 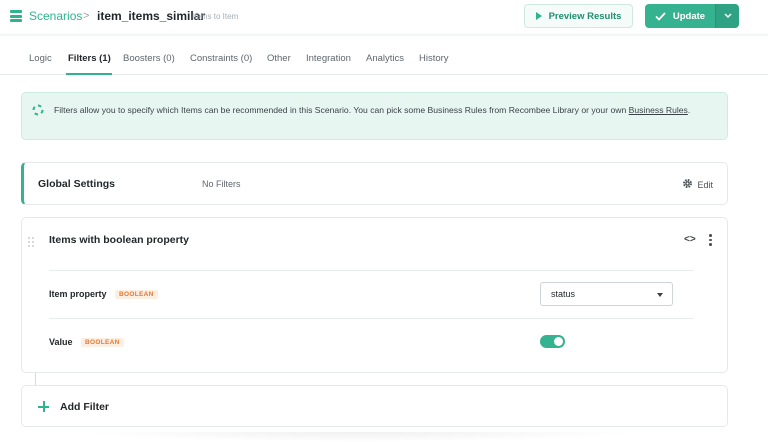 What do you see at coordinates (89, 58) in the screenshot?
I see `tab-filters: Filters (1)` at bounding box center [89, 58].